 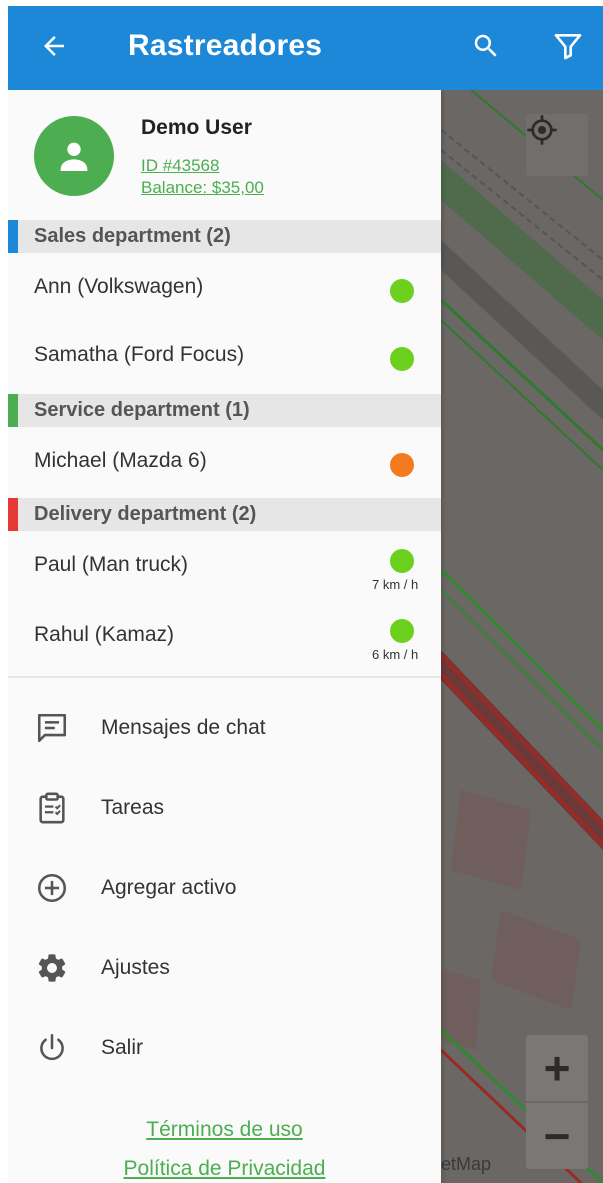 I want to click on filter-icon, so click(x=568, y=47).